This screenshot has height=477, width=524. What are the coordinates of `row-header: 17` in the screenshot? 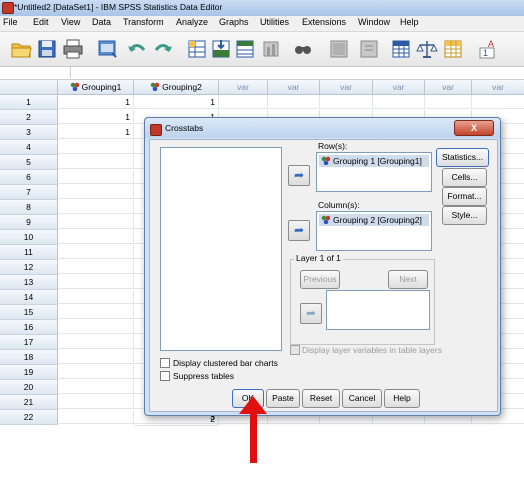 It's located at (29, 342).